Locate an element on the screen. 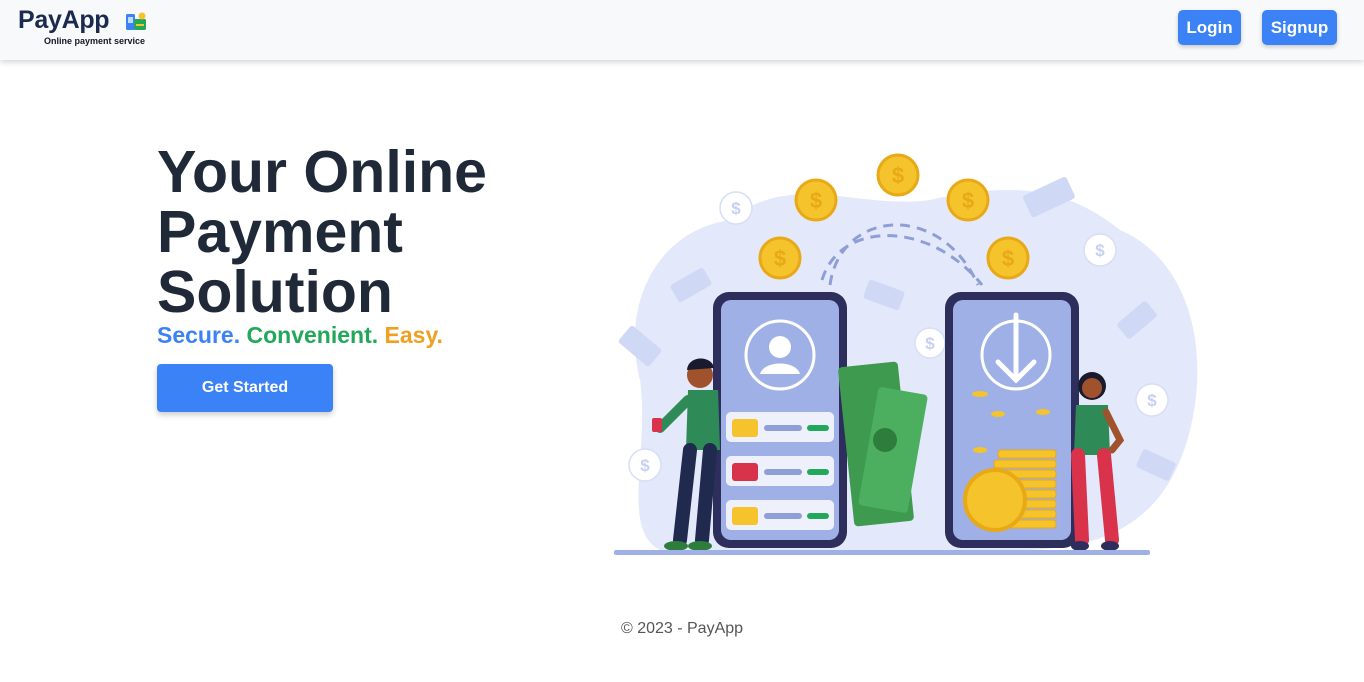 This screenshot has width=1364, height=682. wallet-logo-icon is located at coordinates (136, 21).